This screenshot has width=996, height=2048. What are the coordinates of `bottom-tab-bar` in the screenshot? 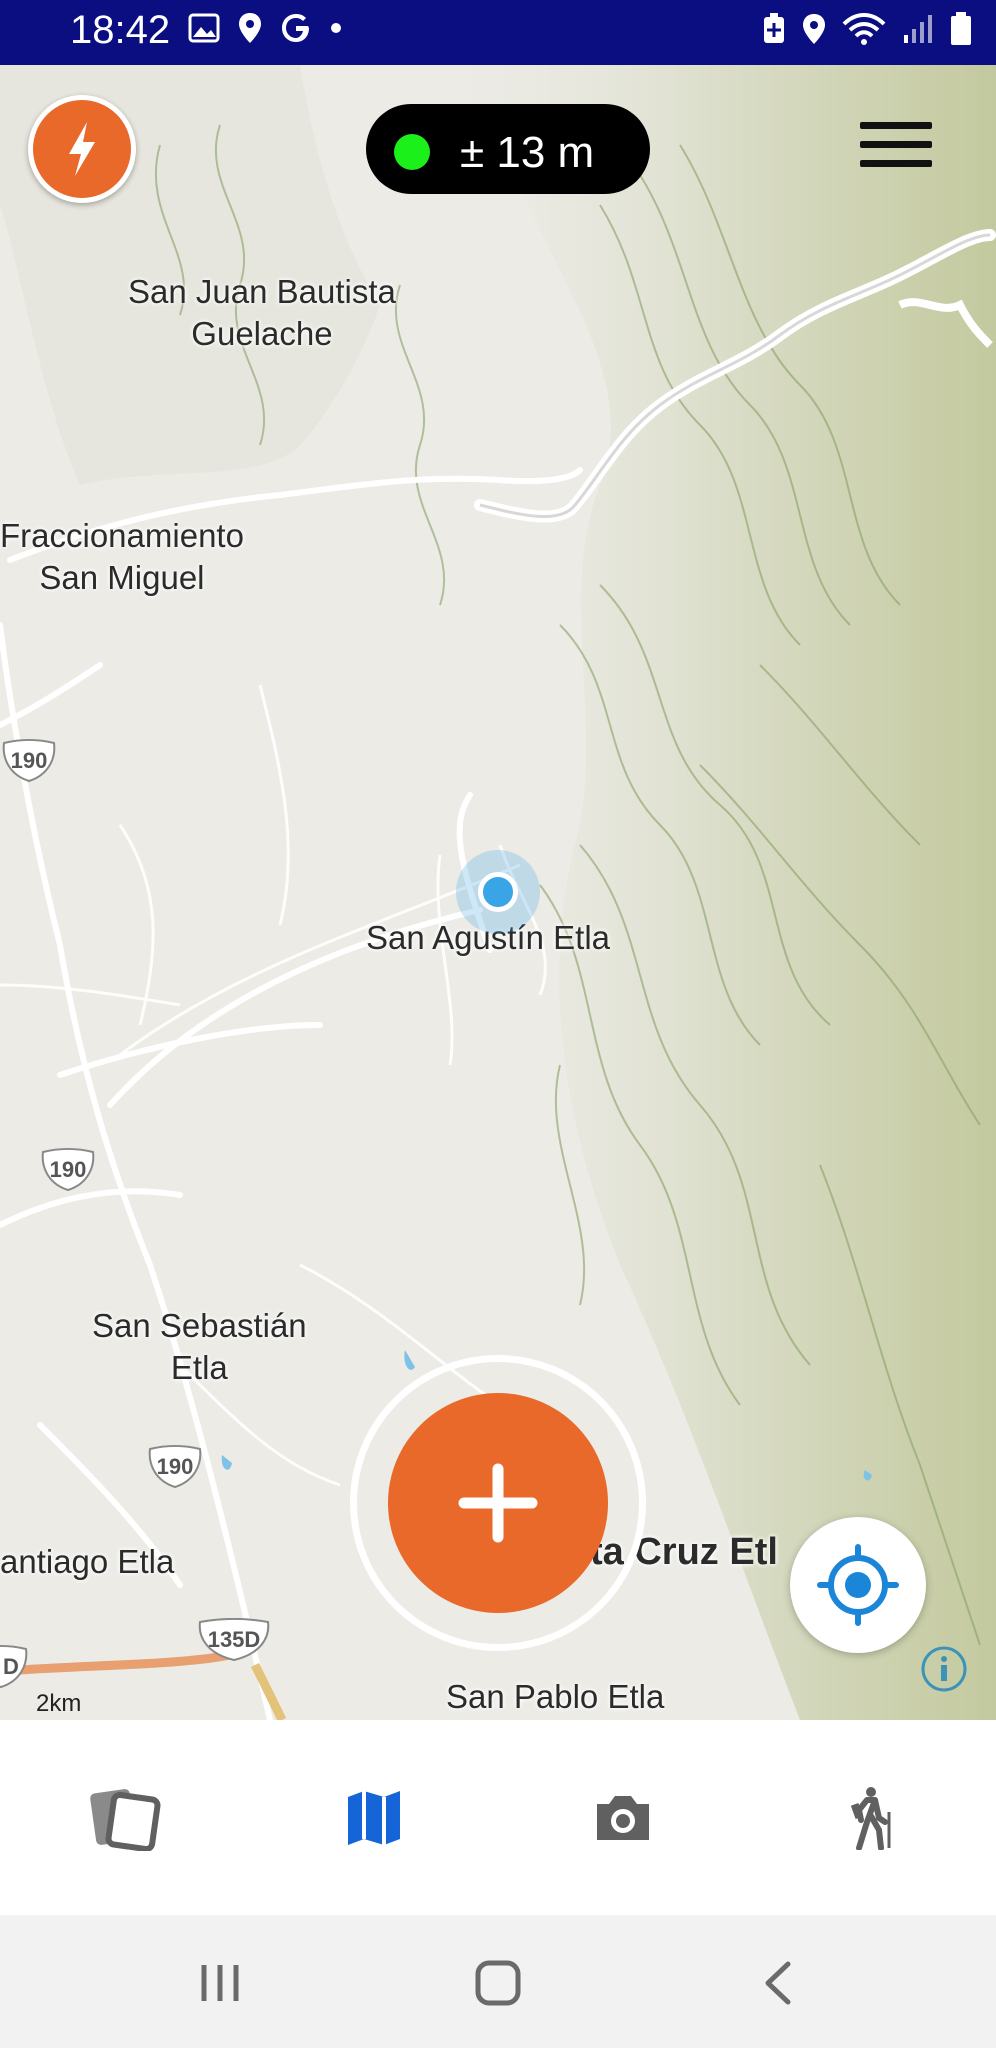 It's located at (498, 1817).